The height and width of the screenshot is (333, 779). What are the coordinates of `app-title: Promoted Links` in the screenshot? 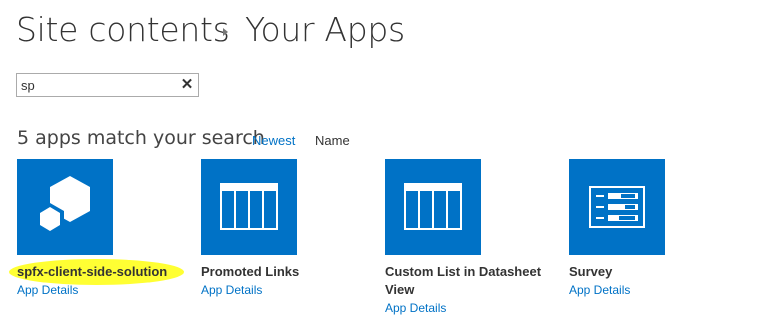 It's located at (286, 272).